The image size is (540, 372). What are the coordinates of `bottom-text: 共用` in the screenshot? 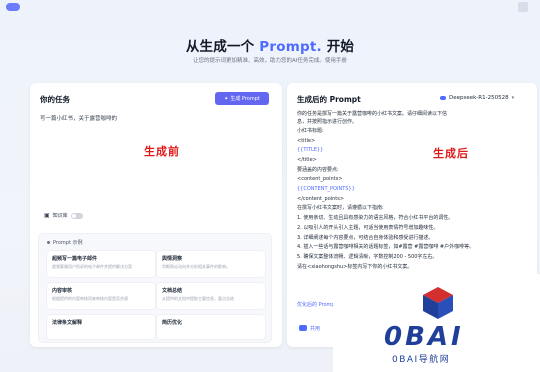 It's located at (315, 329).